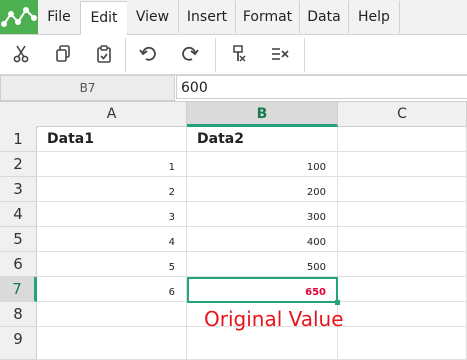  Describe the element at coordinates (18, 139) in the screenshot. I see `row-header-1: 1` at that location.